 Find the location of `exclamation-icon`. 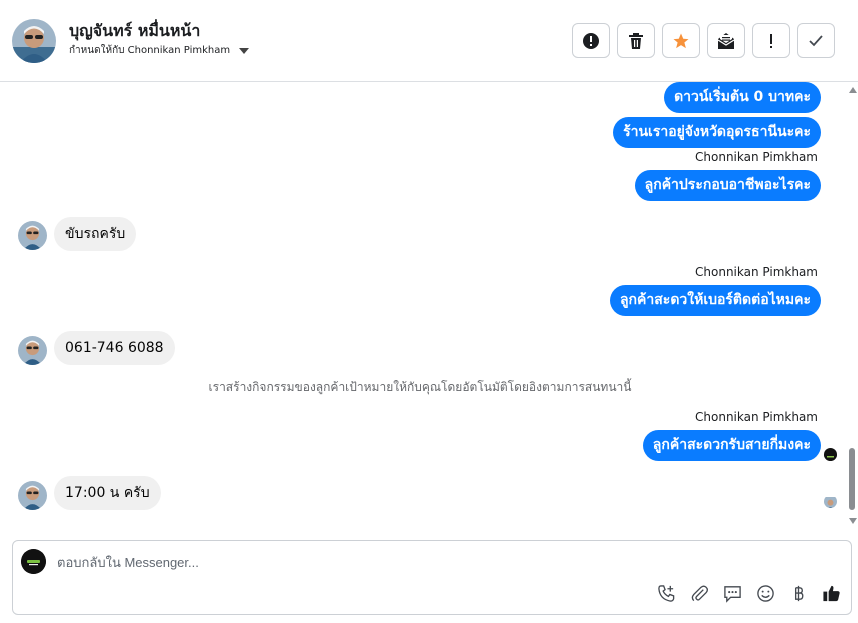

exclamation-icon is located at coordinates (771, 40).